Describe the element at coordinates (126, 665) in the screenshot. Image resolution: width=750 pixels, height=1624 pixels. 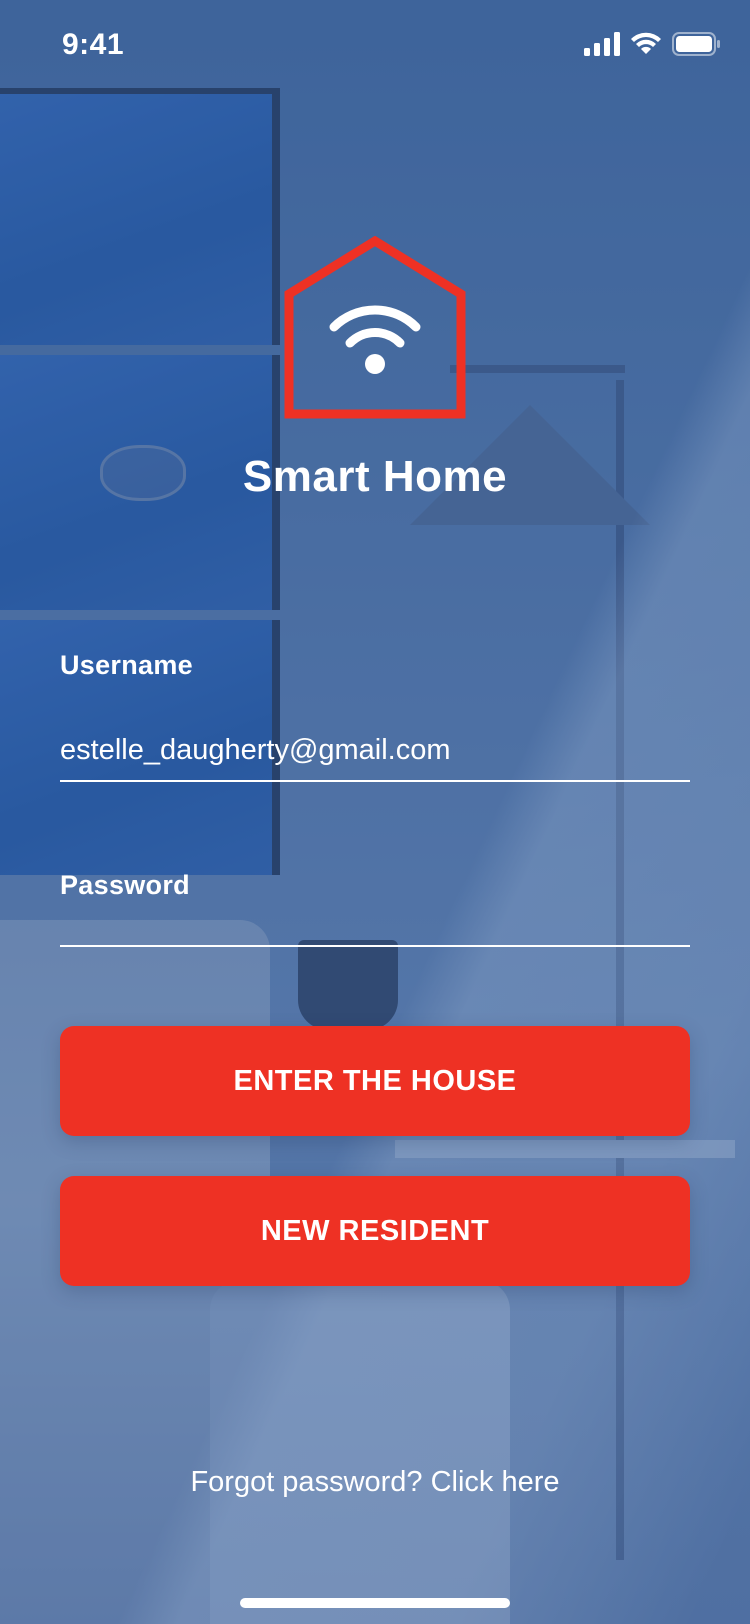
I see `username-label: Username` at that location.